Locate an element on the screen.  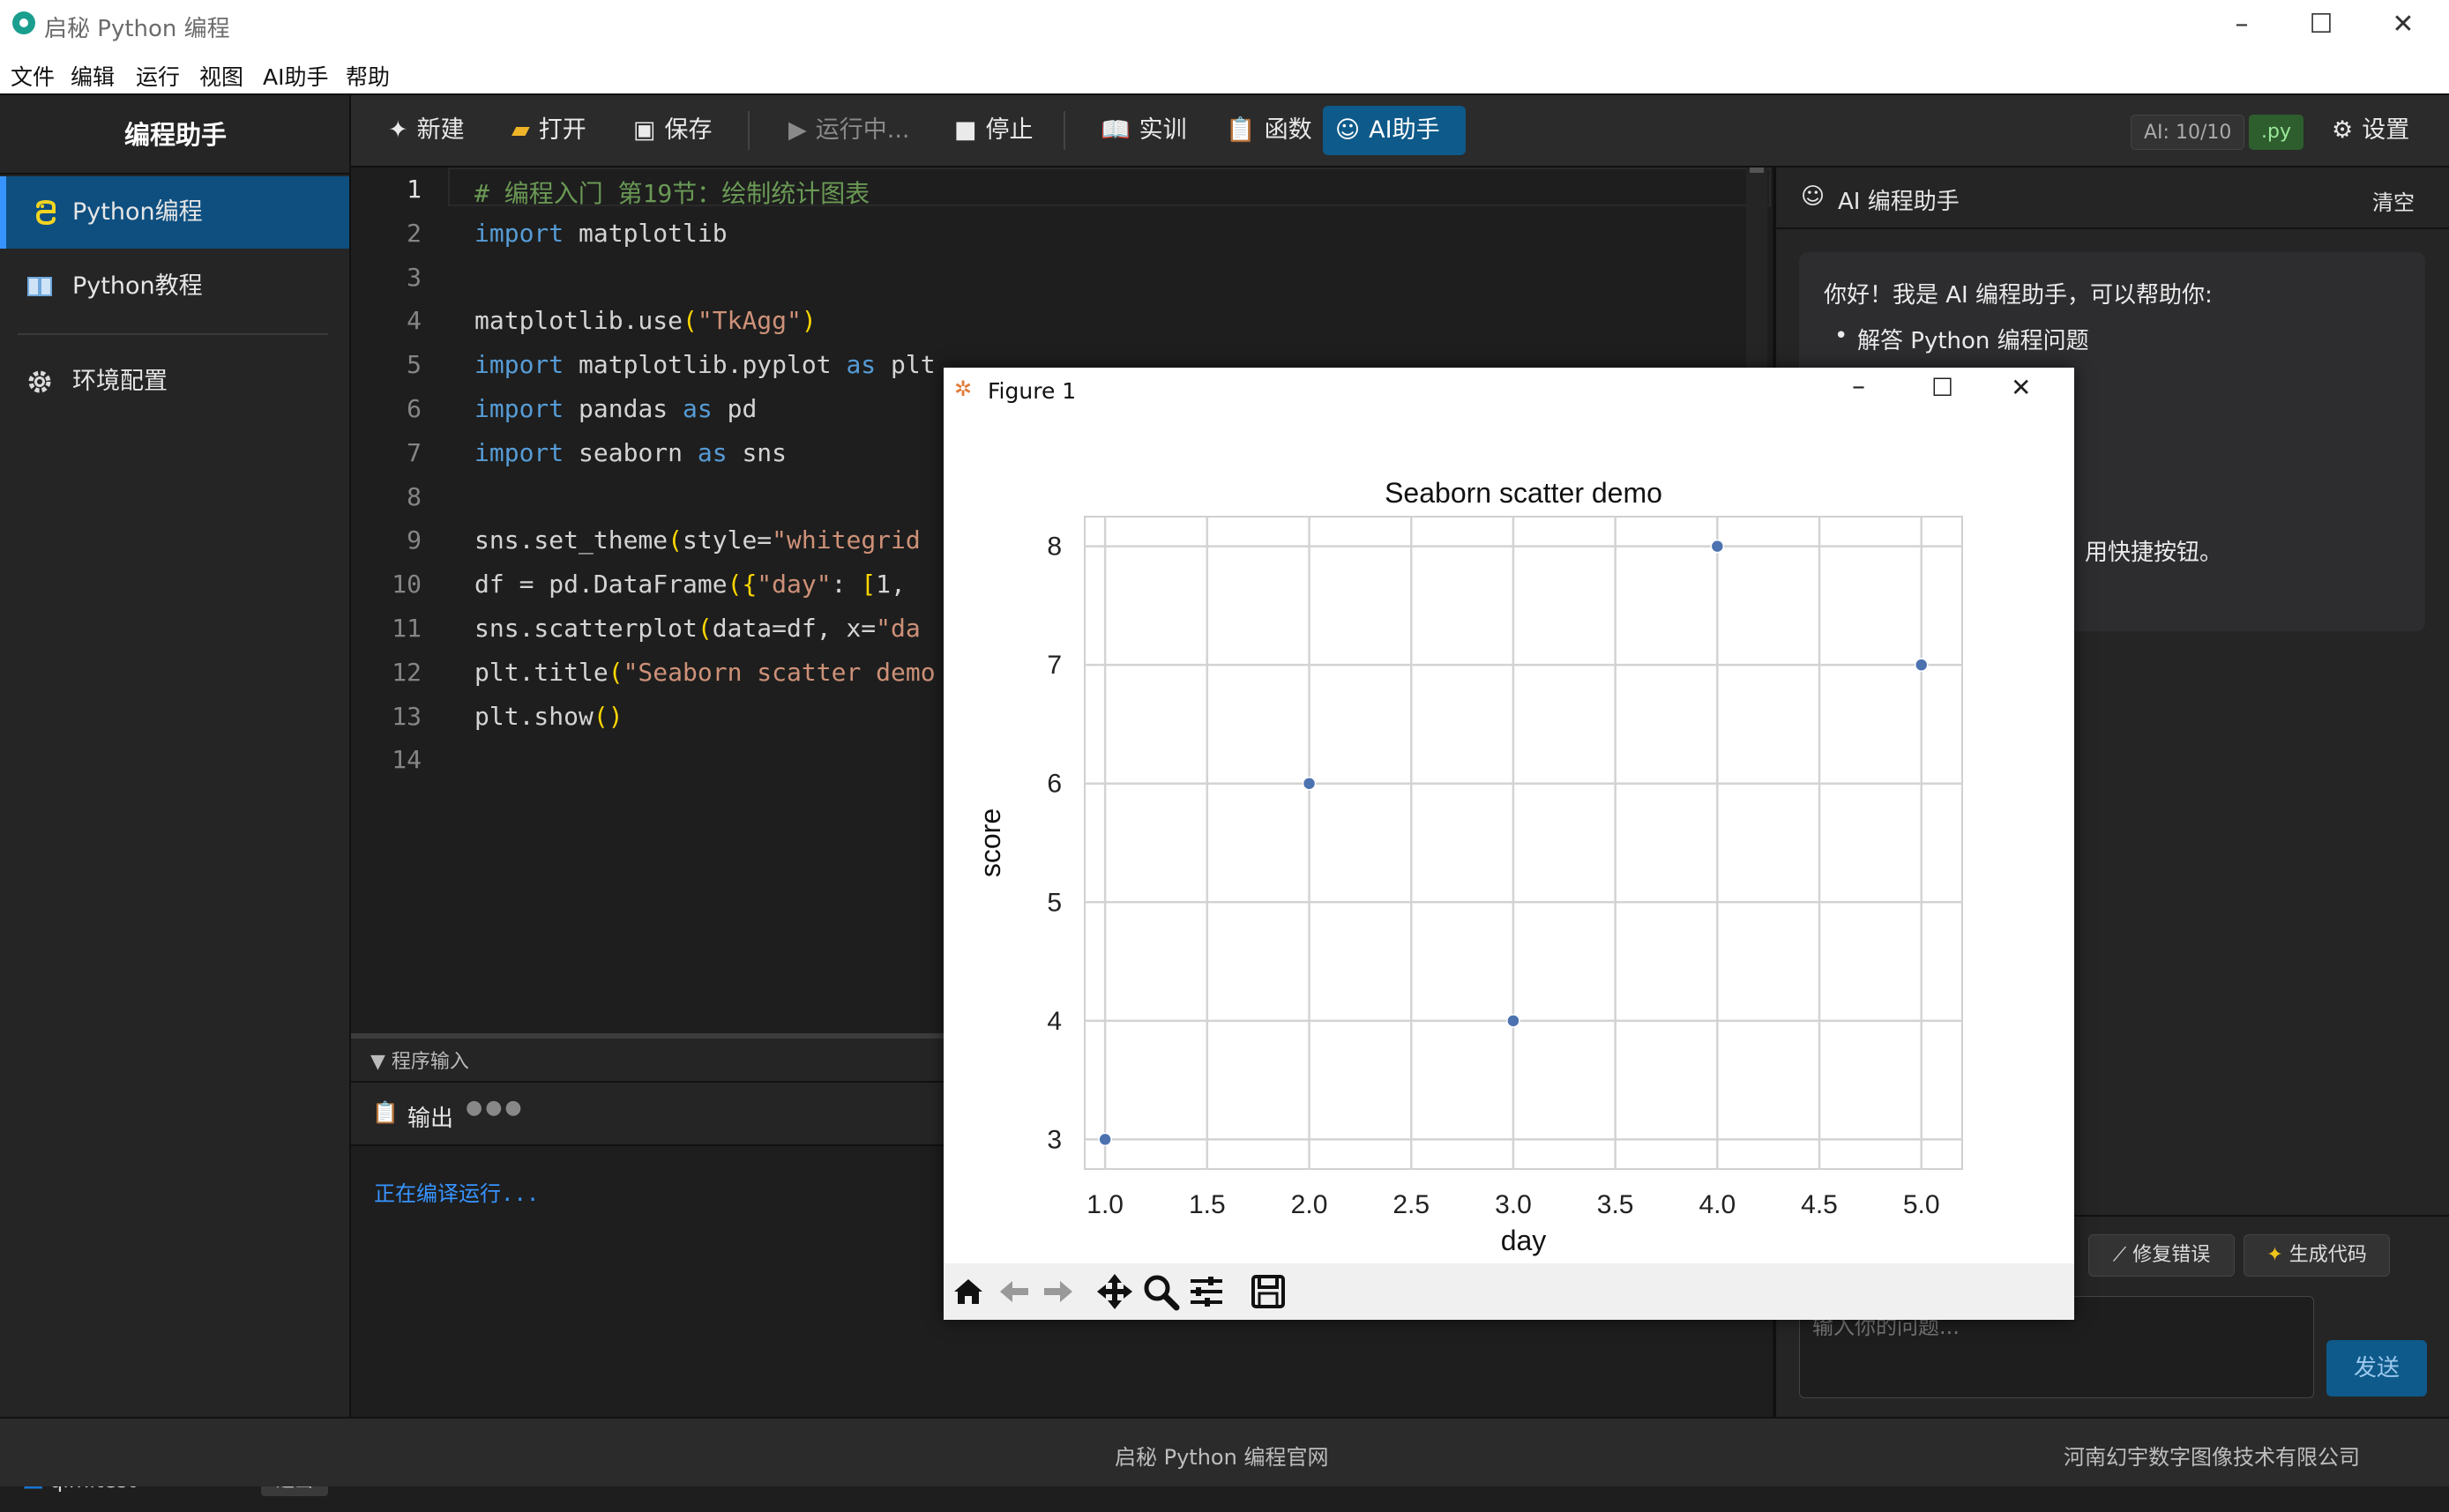
sidebar-item-label: 环境配置 is located at coordinates (120, 382).